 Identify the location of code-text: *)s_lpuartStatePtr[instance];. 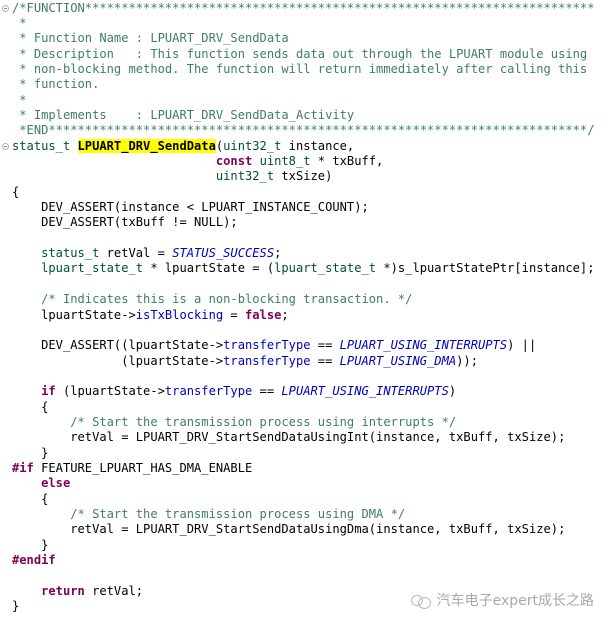
(485, 268).